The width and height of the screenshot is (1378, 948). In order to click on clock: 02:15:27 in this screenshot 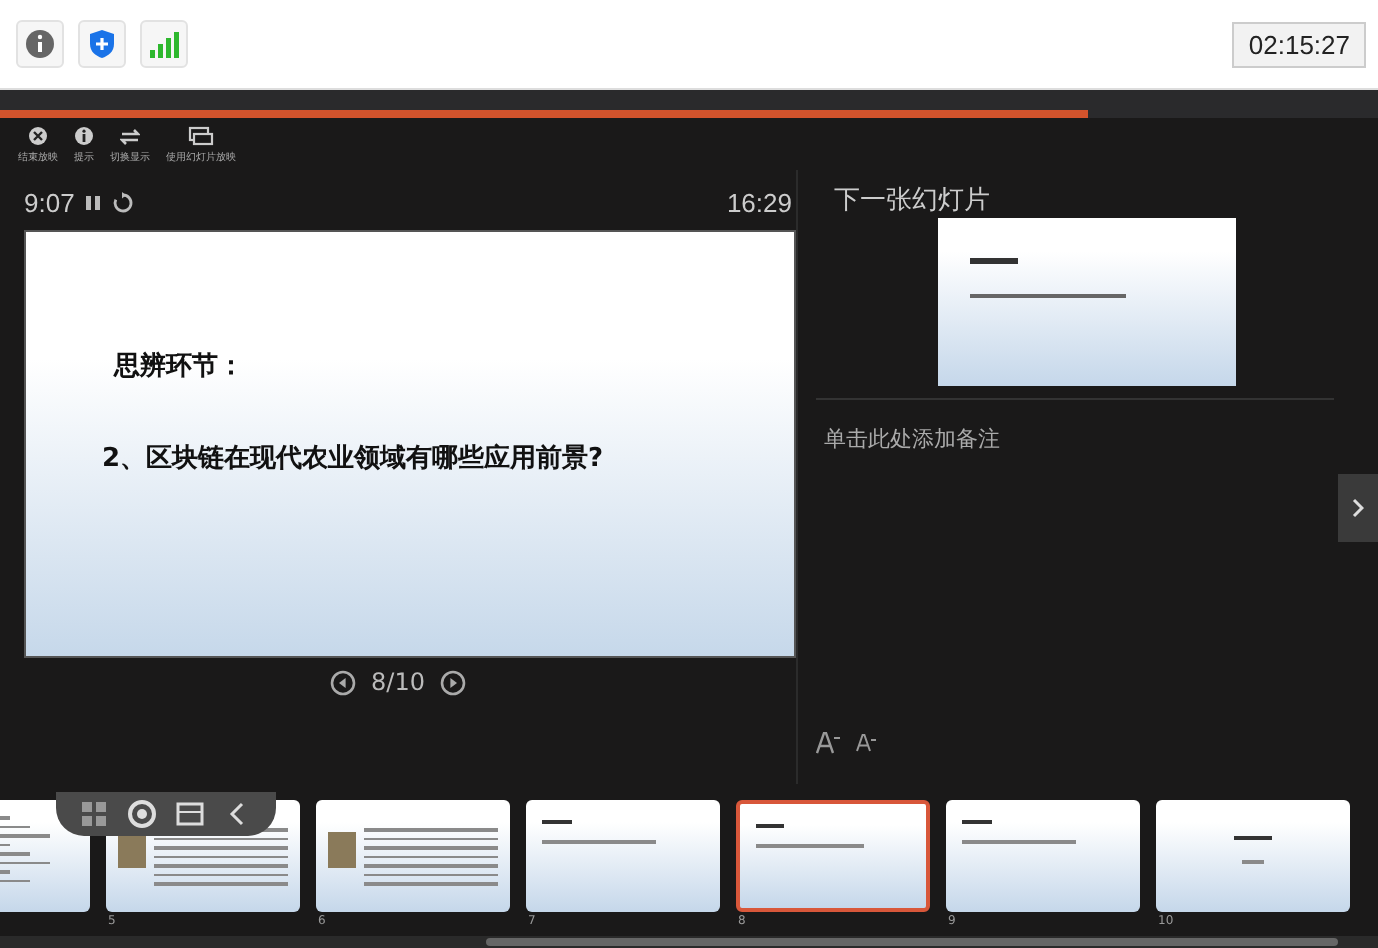, I will do `click(1299, 44)`.